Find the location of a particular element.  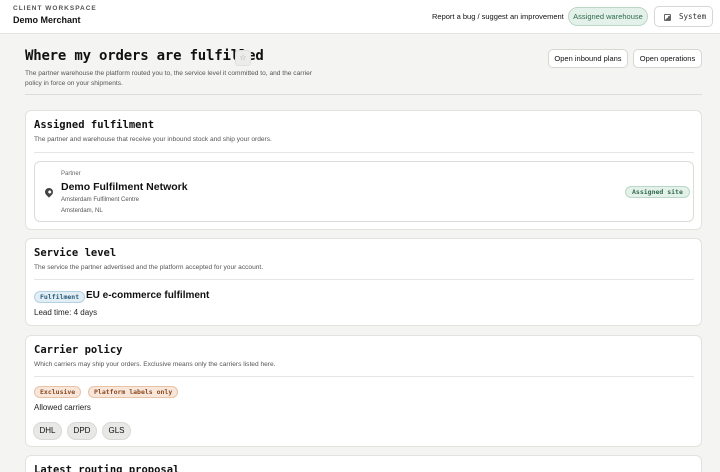

carrier-policy-title: Carrier policy is located at coordinates (78, 350).